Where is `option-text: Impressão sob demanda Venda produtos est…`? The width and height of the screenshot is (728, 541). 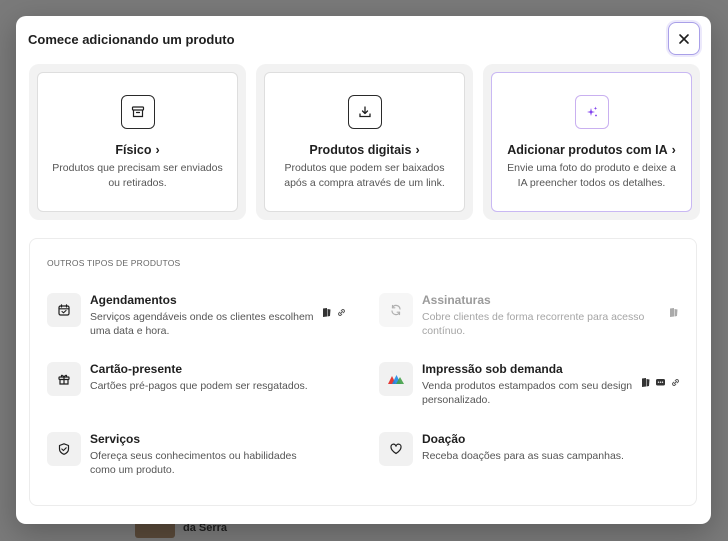
option-text: Impressão sob demanda Venda produtos est… is located at coordinates (539, 384).